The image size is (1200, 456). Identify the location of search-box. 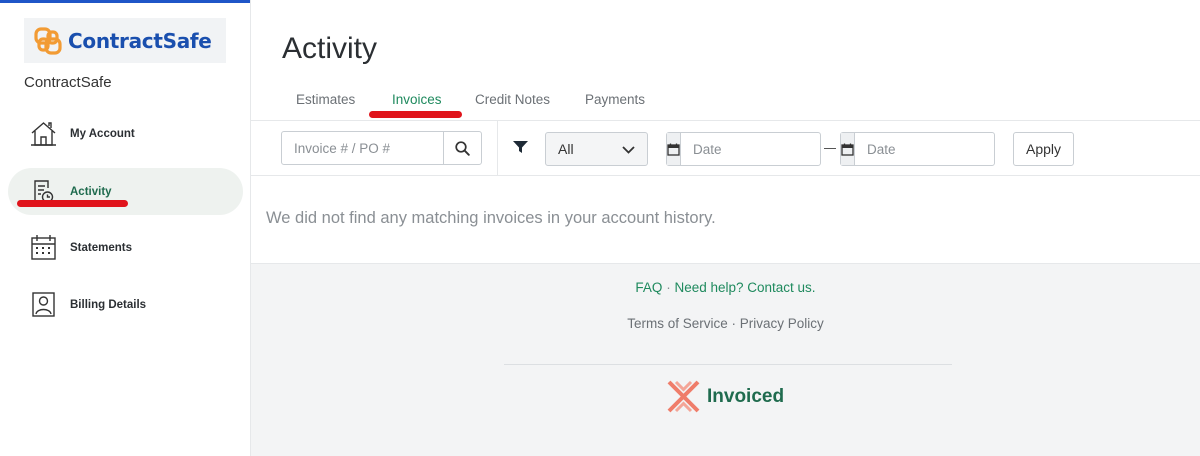
(381, 148).